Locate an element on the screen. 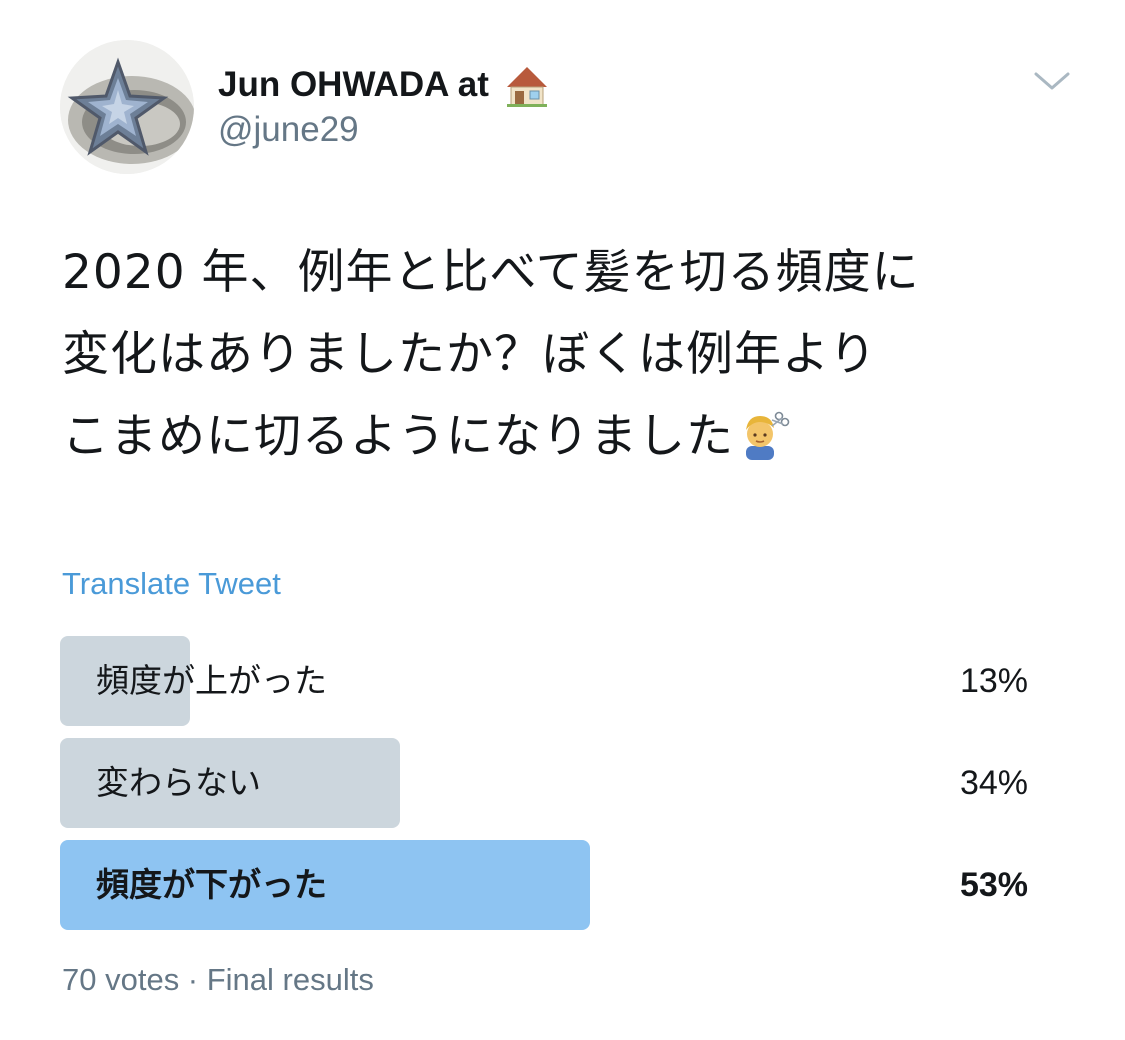  poll-option: 変わらない 34% is located at coordinates (550, 783).